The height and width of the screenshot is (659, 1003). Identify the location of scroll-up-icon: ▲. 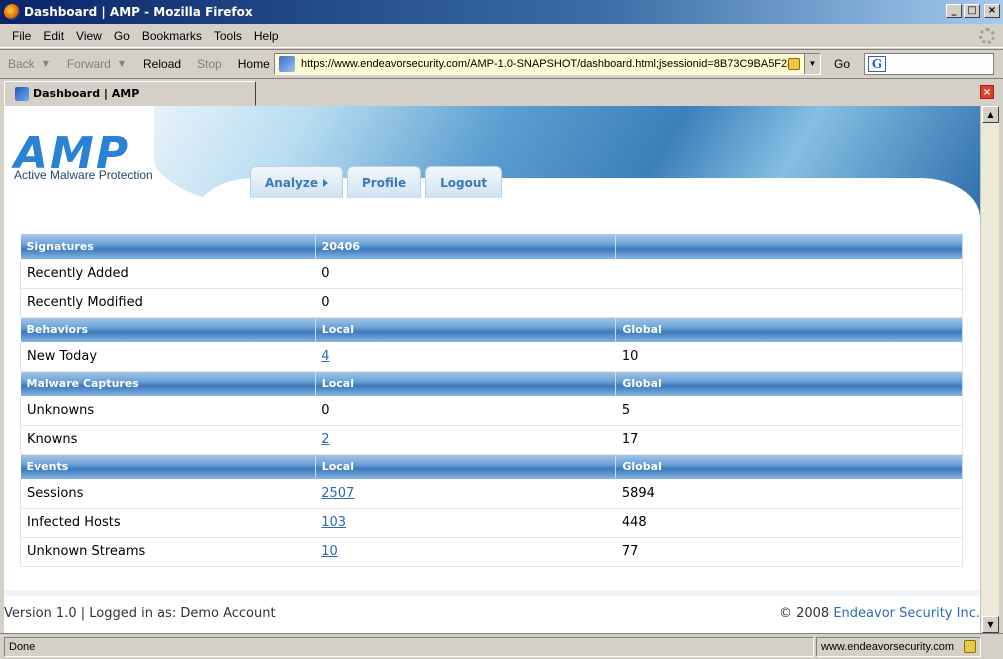
(990, 114).